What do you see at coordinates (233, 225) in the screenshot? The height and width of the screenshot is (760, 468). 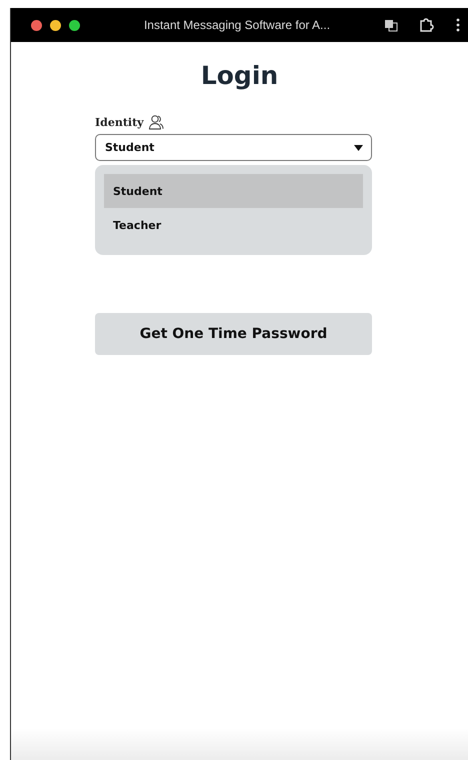 I see `dropdown-option: Teacher` at bounding box center [233, 225].